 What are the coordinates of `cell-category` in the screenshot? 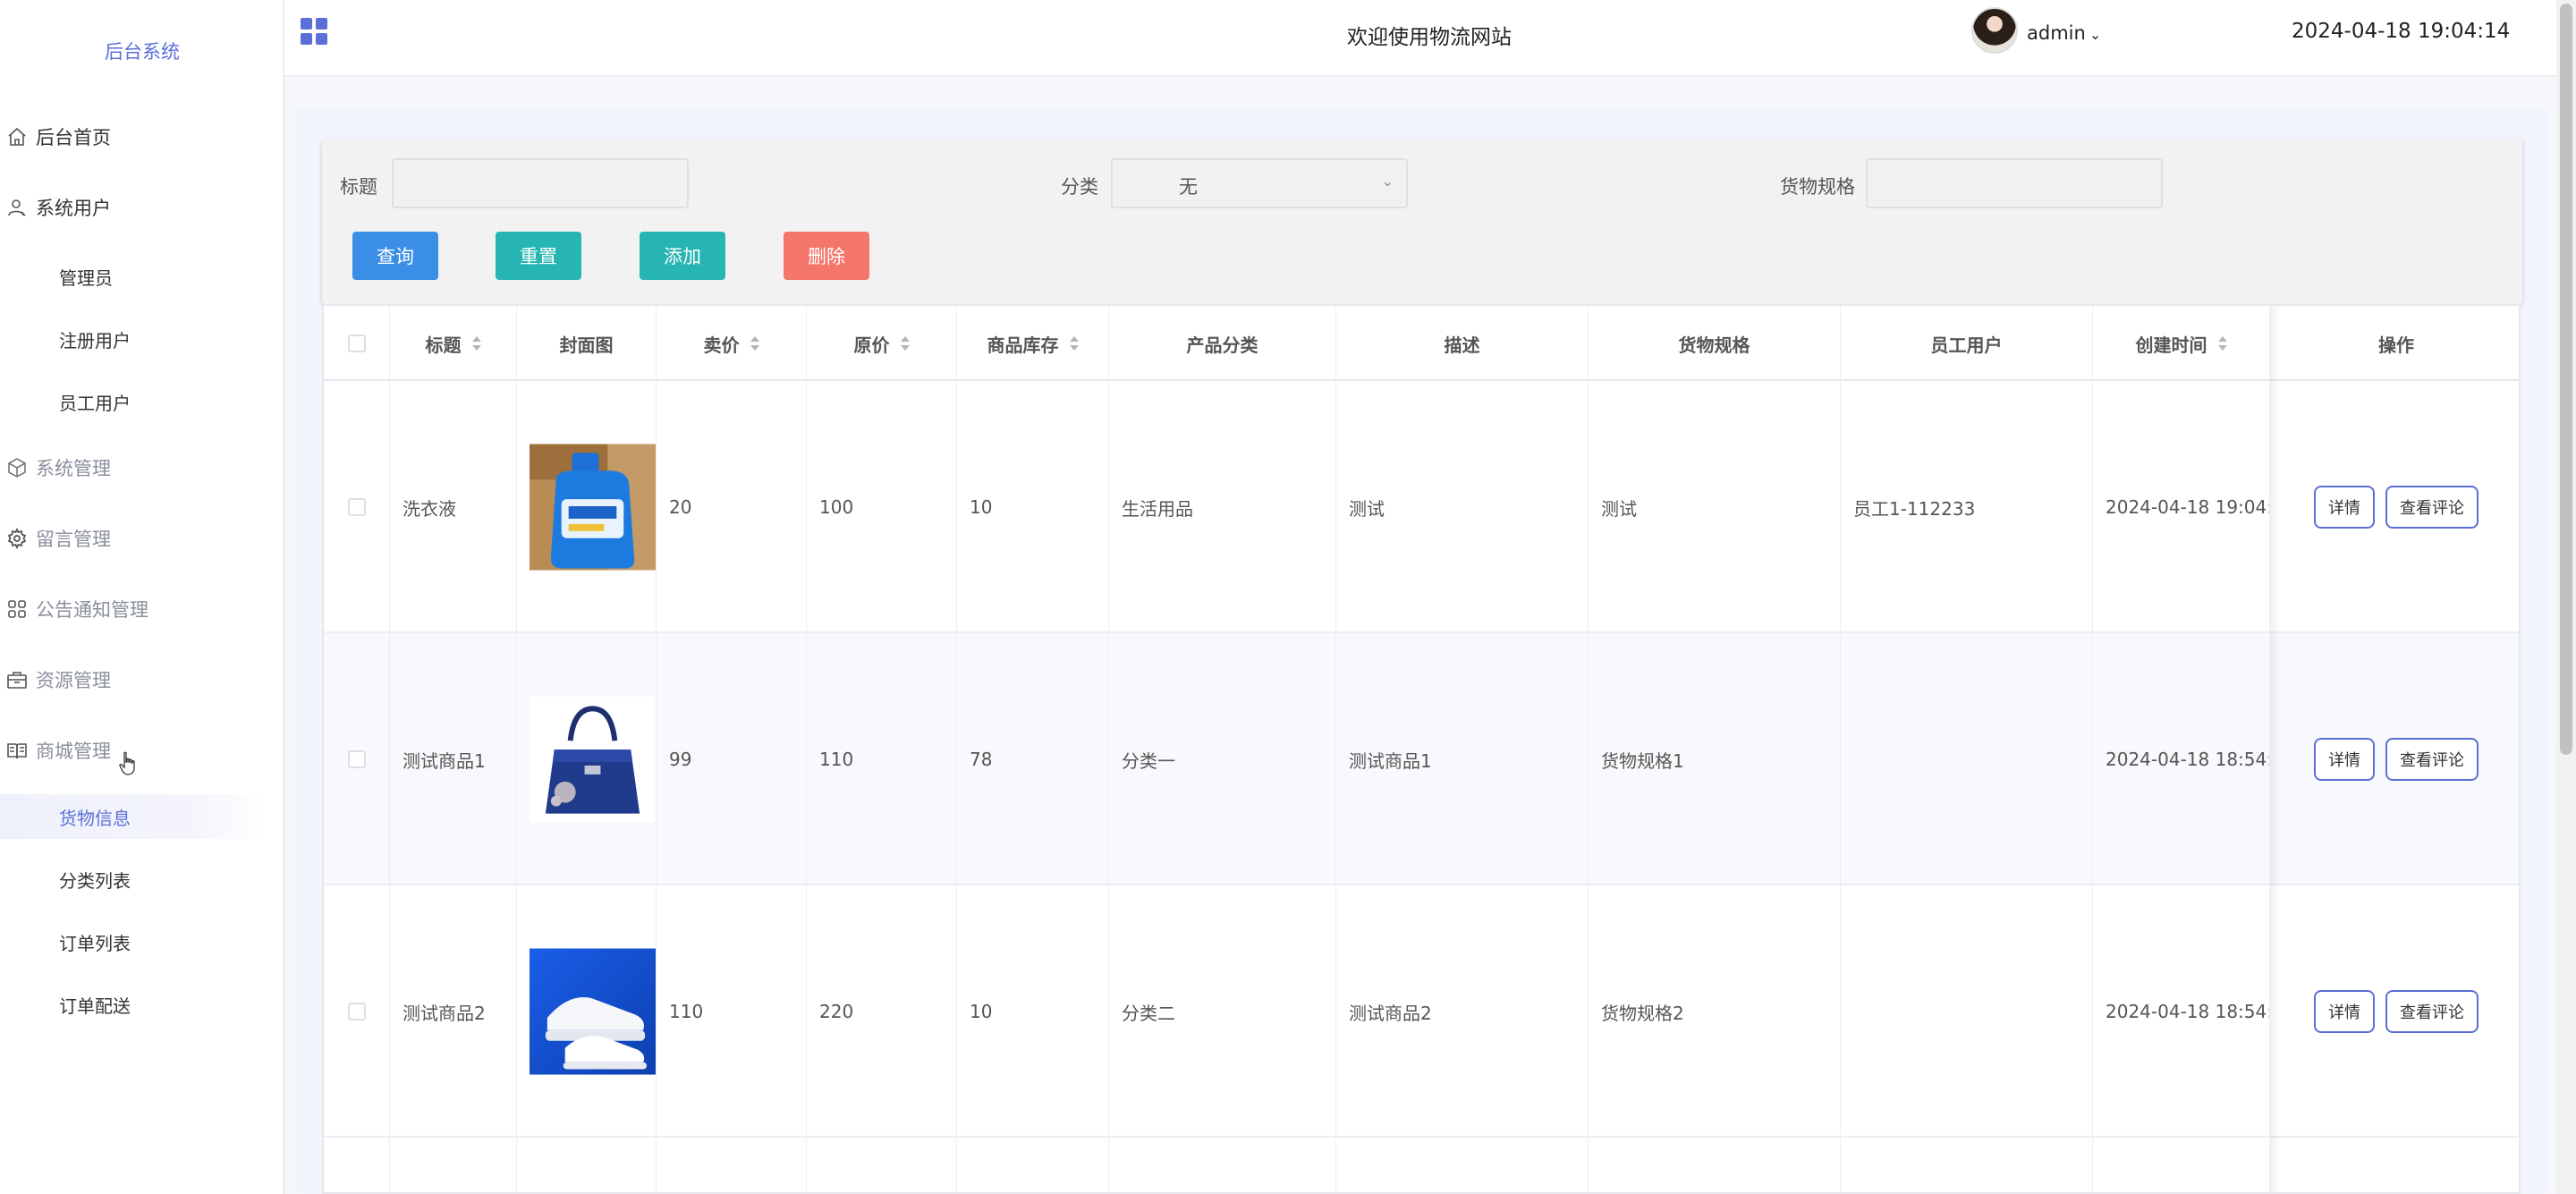 It's located at (1222, 1165).